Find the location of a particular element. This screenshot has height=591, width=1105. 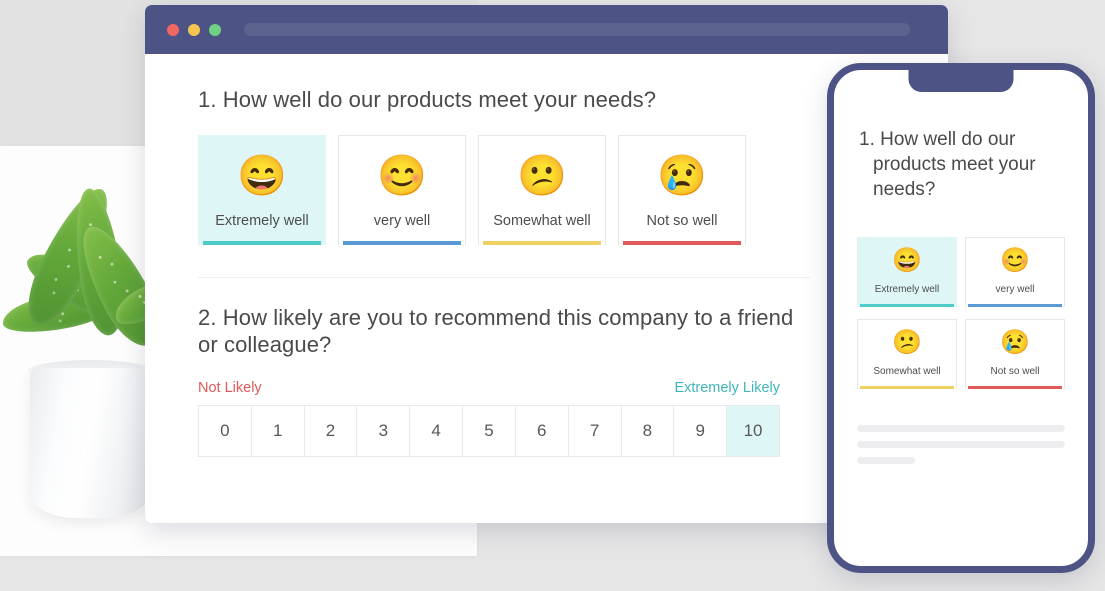

nps-cell-5: 5 is located at coordinates (489, 431).